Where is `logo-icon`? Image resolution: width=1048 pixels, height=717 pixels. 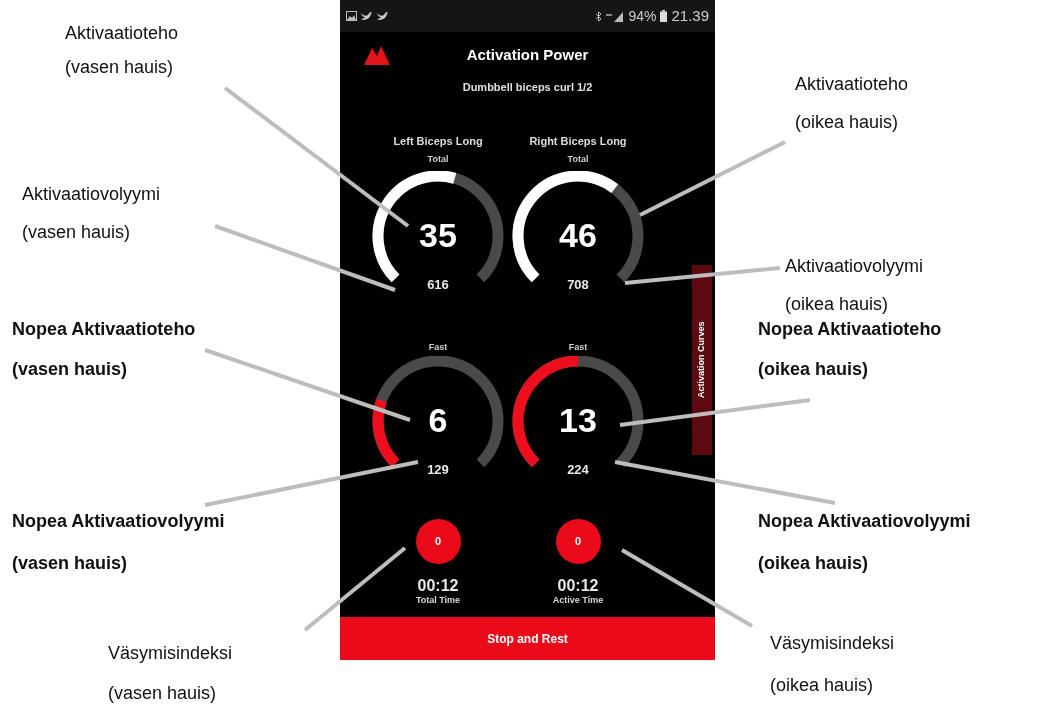
logo-icon is located at coordinates (377, 55).